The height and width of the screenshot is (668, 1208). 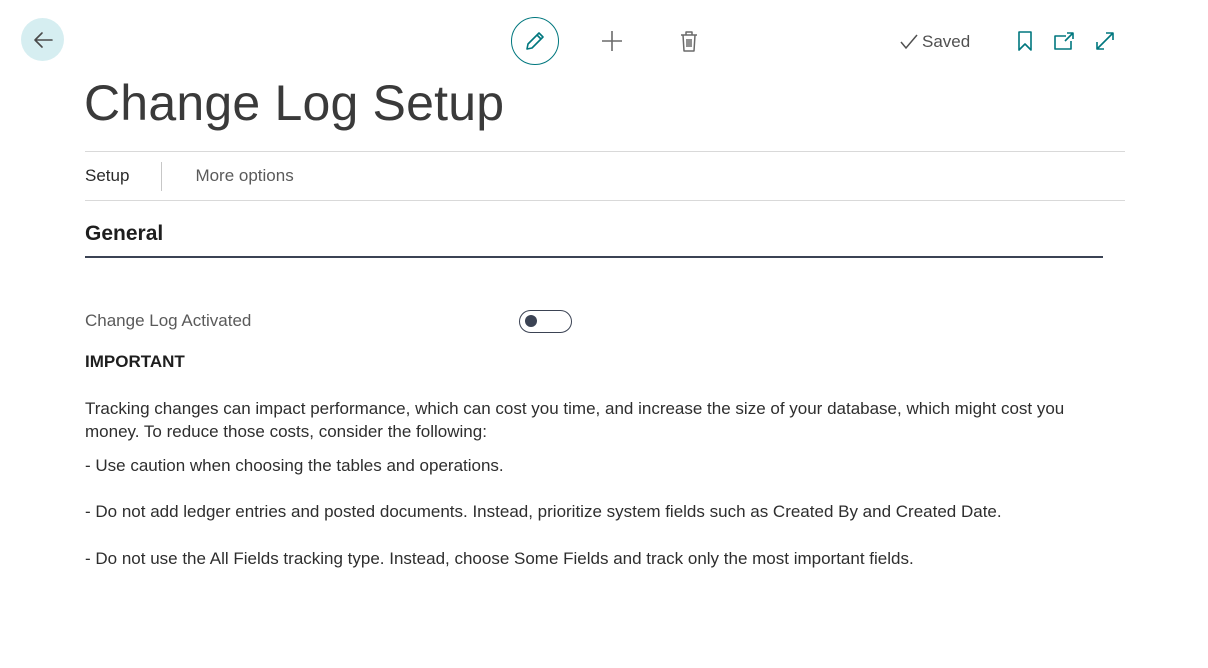 I want to click on action-menu-bar: Setup More options, so click(x=605, y=176).